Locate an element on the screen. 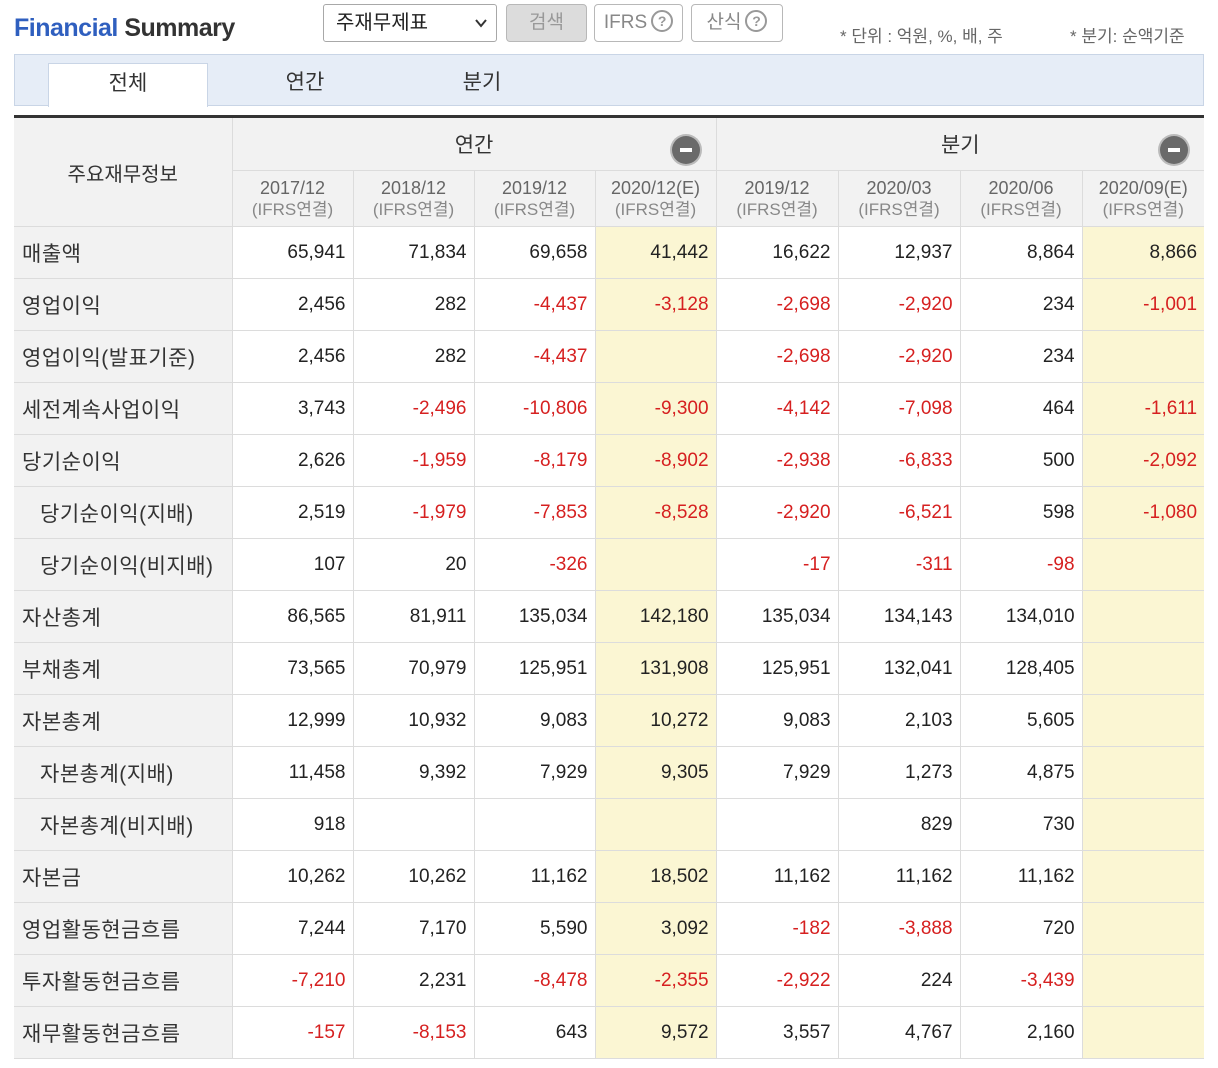  table-cell: -2,355 is located at coordinates (655, 980).